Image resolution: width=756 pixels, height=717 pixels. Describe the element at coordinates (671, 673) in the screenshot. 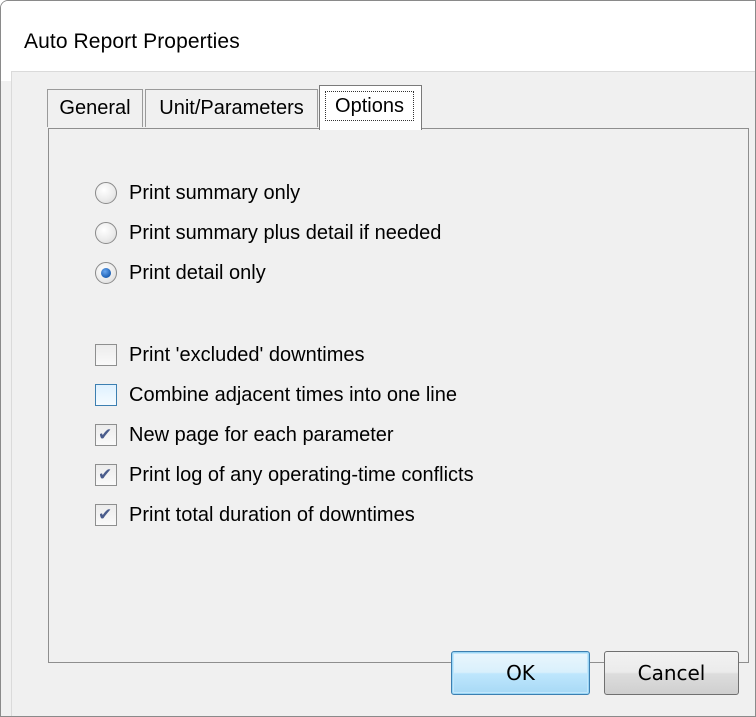

I see `cancel-button: Cancel` at that location.